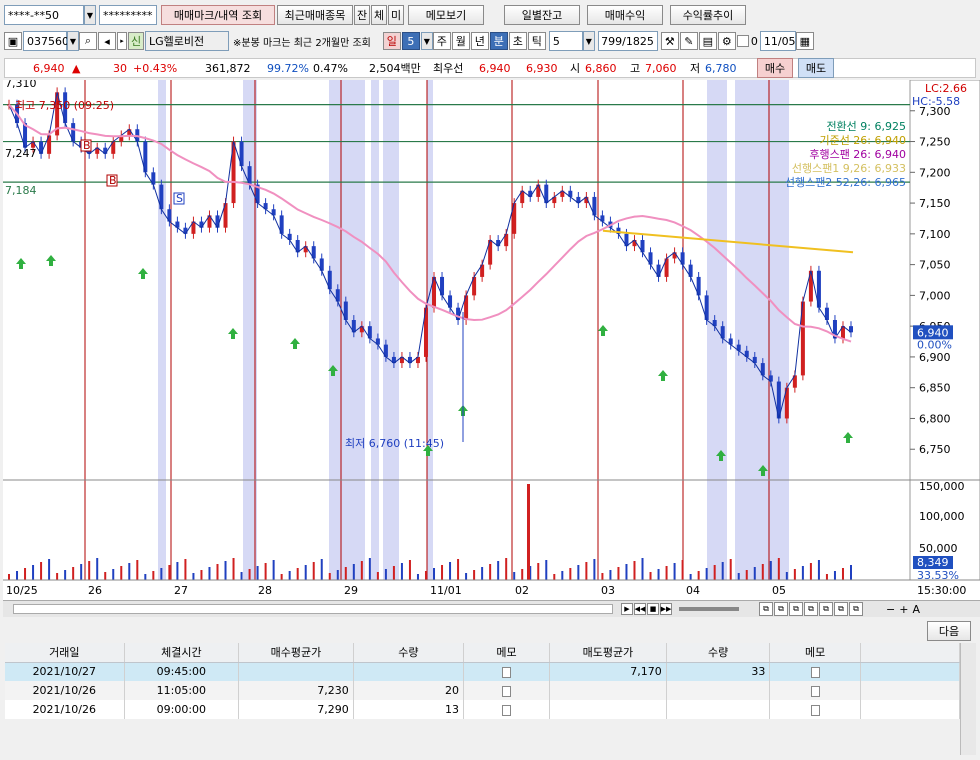 This screenshot has height=760, width=980. I want to click on trade-profit-button: 매매수익, so click(625, 15).